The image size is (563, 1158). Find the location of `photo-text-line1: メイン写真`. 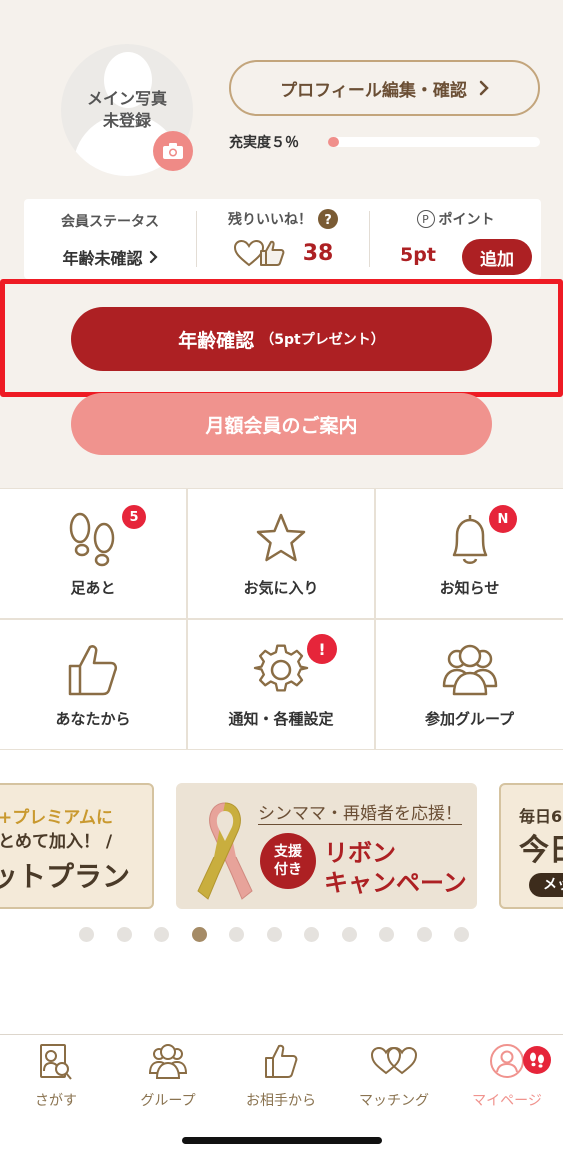

photo-text-line1: メイン写真 is located at coordinates (126, 98).